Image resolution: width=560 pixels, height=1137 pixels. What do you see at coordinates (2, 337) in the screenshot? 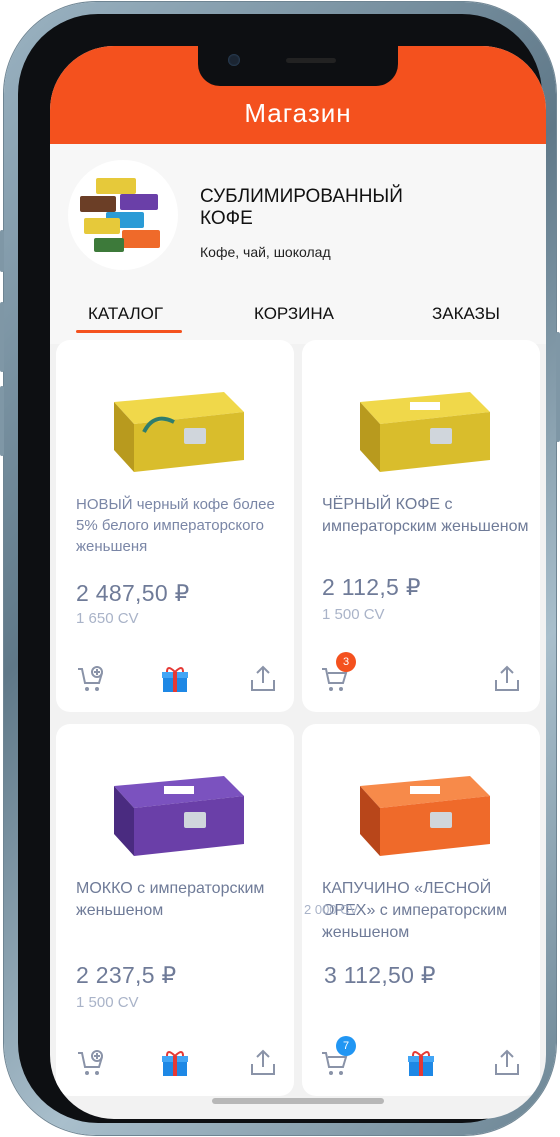
I see `volume-up-button` at bounding box center [2, 337].